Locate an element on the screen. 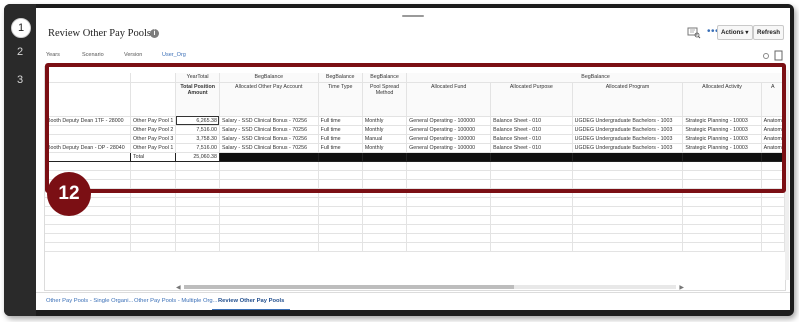 Image resolution: width=799 pixels, height=322 pixels. col-header-allocated-other-pay-account: Allocated Other Pay Account is located at coordinates (269, 99).